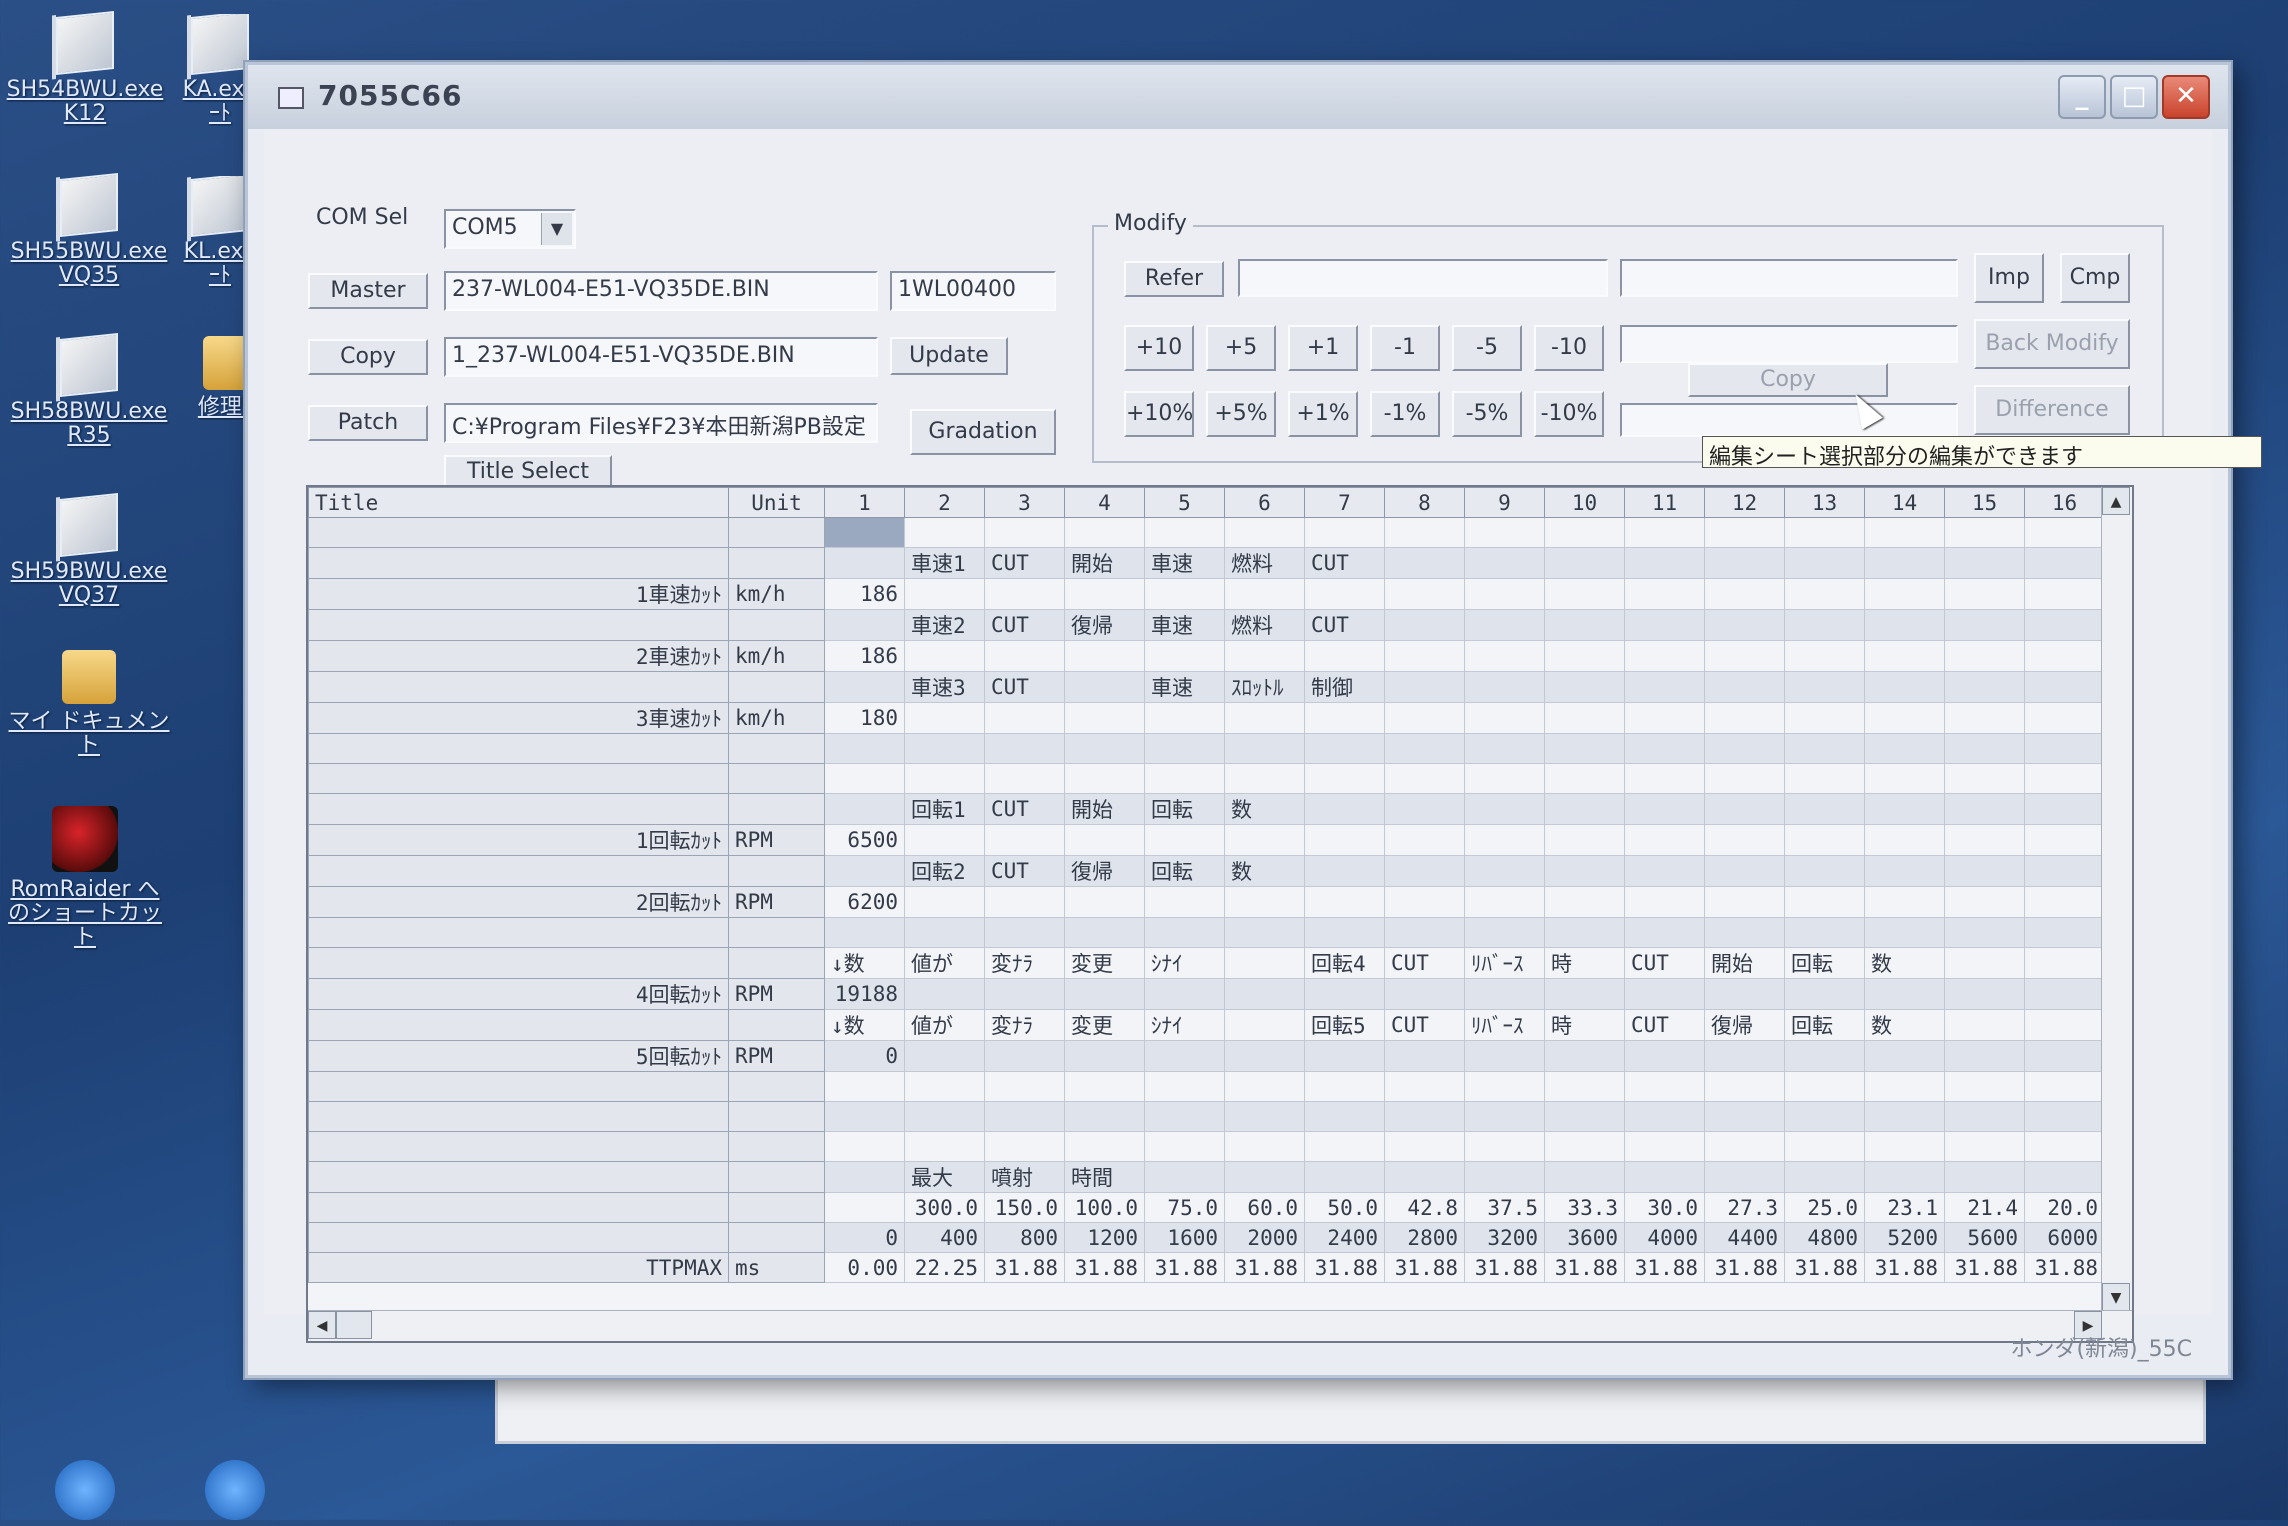  Describe the element at coordinates (864, 994) in the screenshot. I see `grid-cell: 19188` at that location.